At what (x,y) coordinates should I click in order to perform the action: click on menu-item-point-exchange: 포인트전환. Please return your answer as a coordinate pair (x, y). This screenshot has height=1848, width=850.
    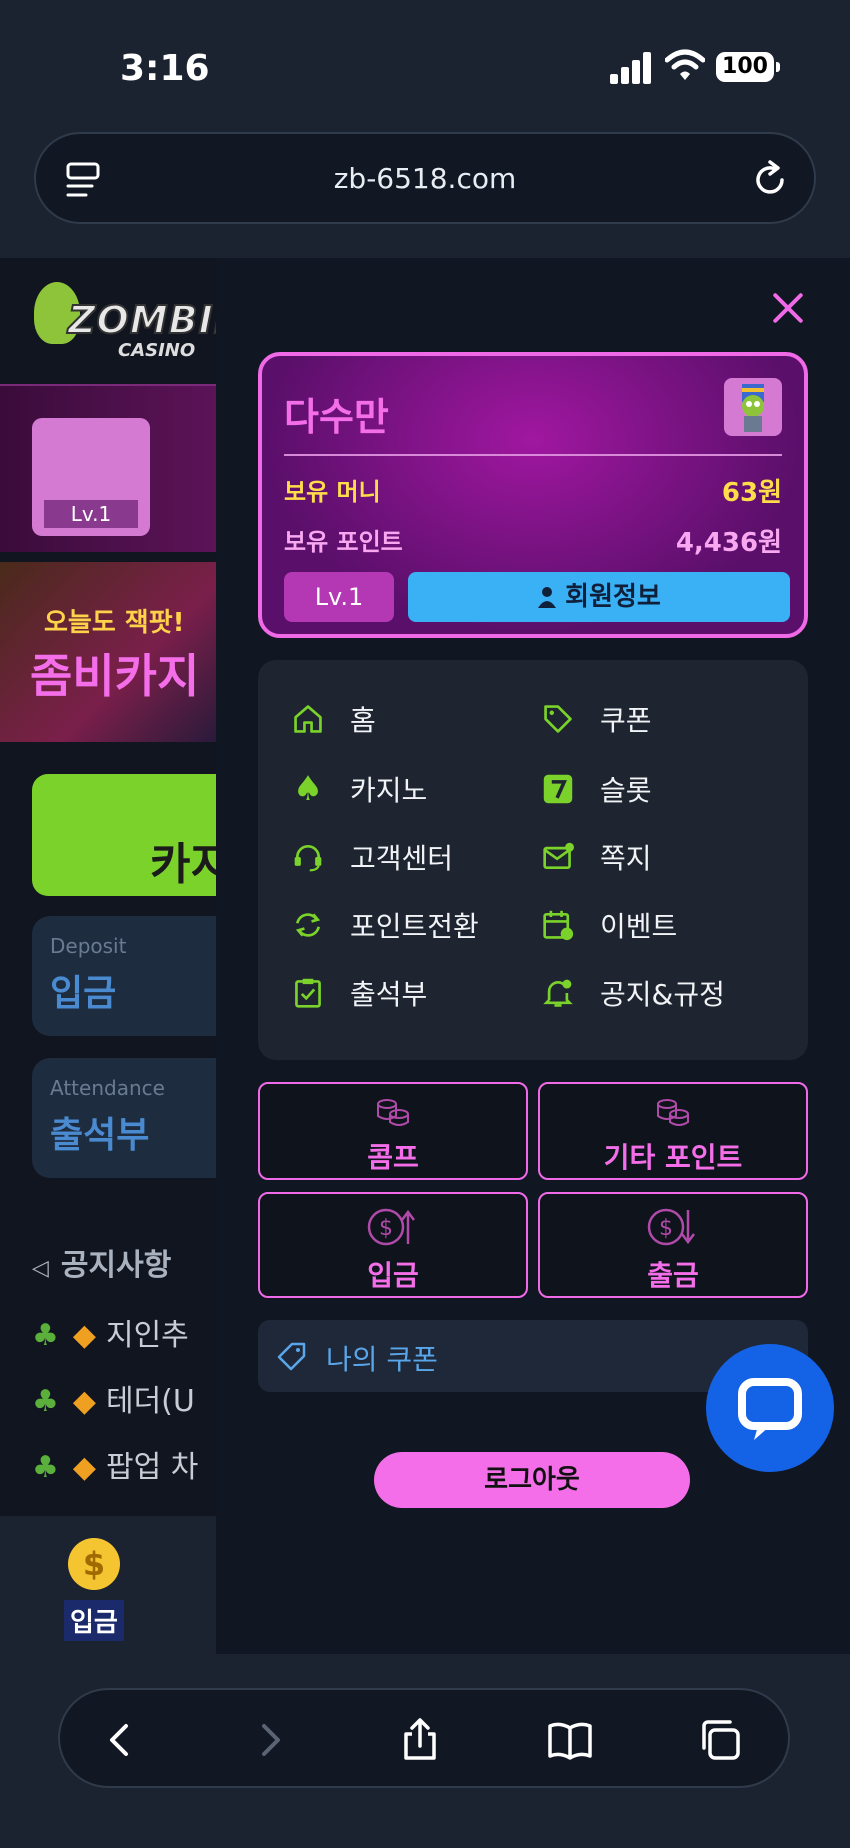
    Looking at the image, I should click on (384, 925).